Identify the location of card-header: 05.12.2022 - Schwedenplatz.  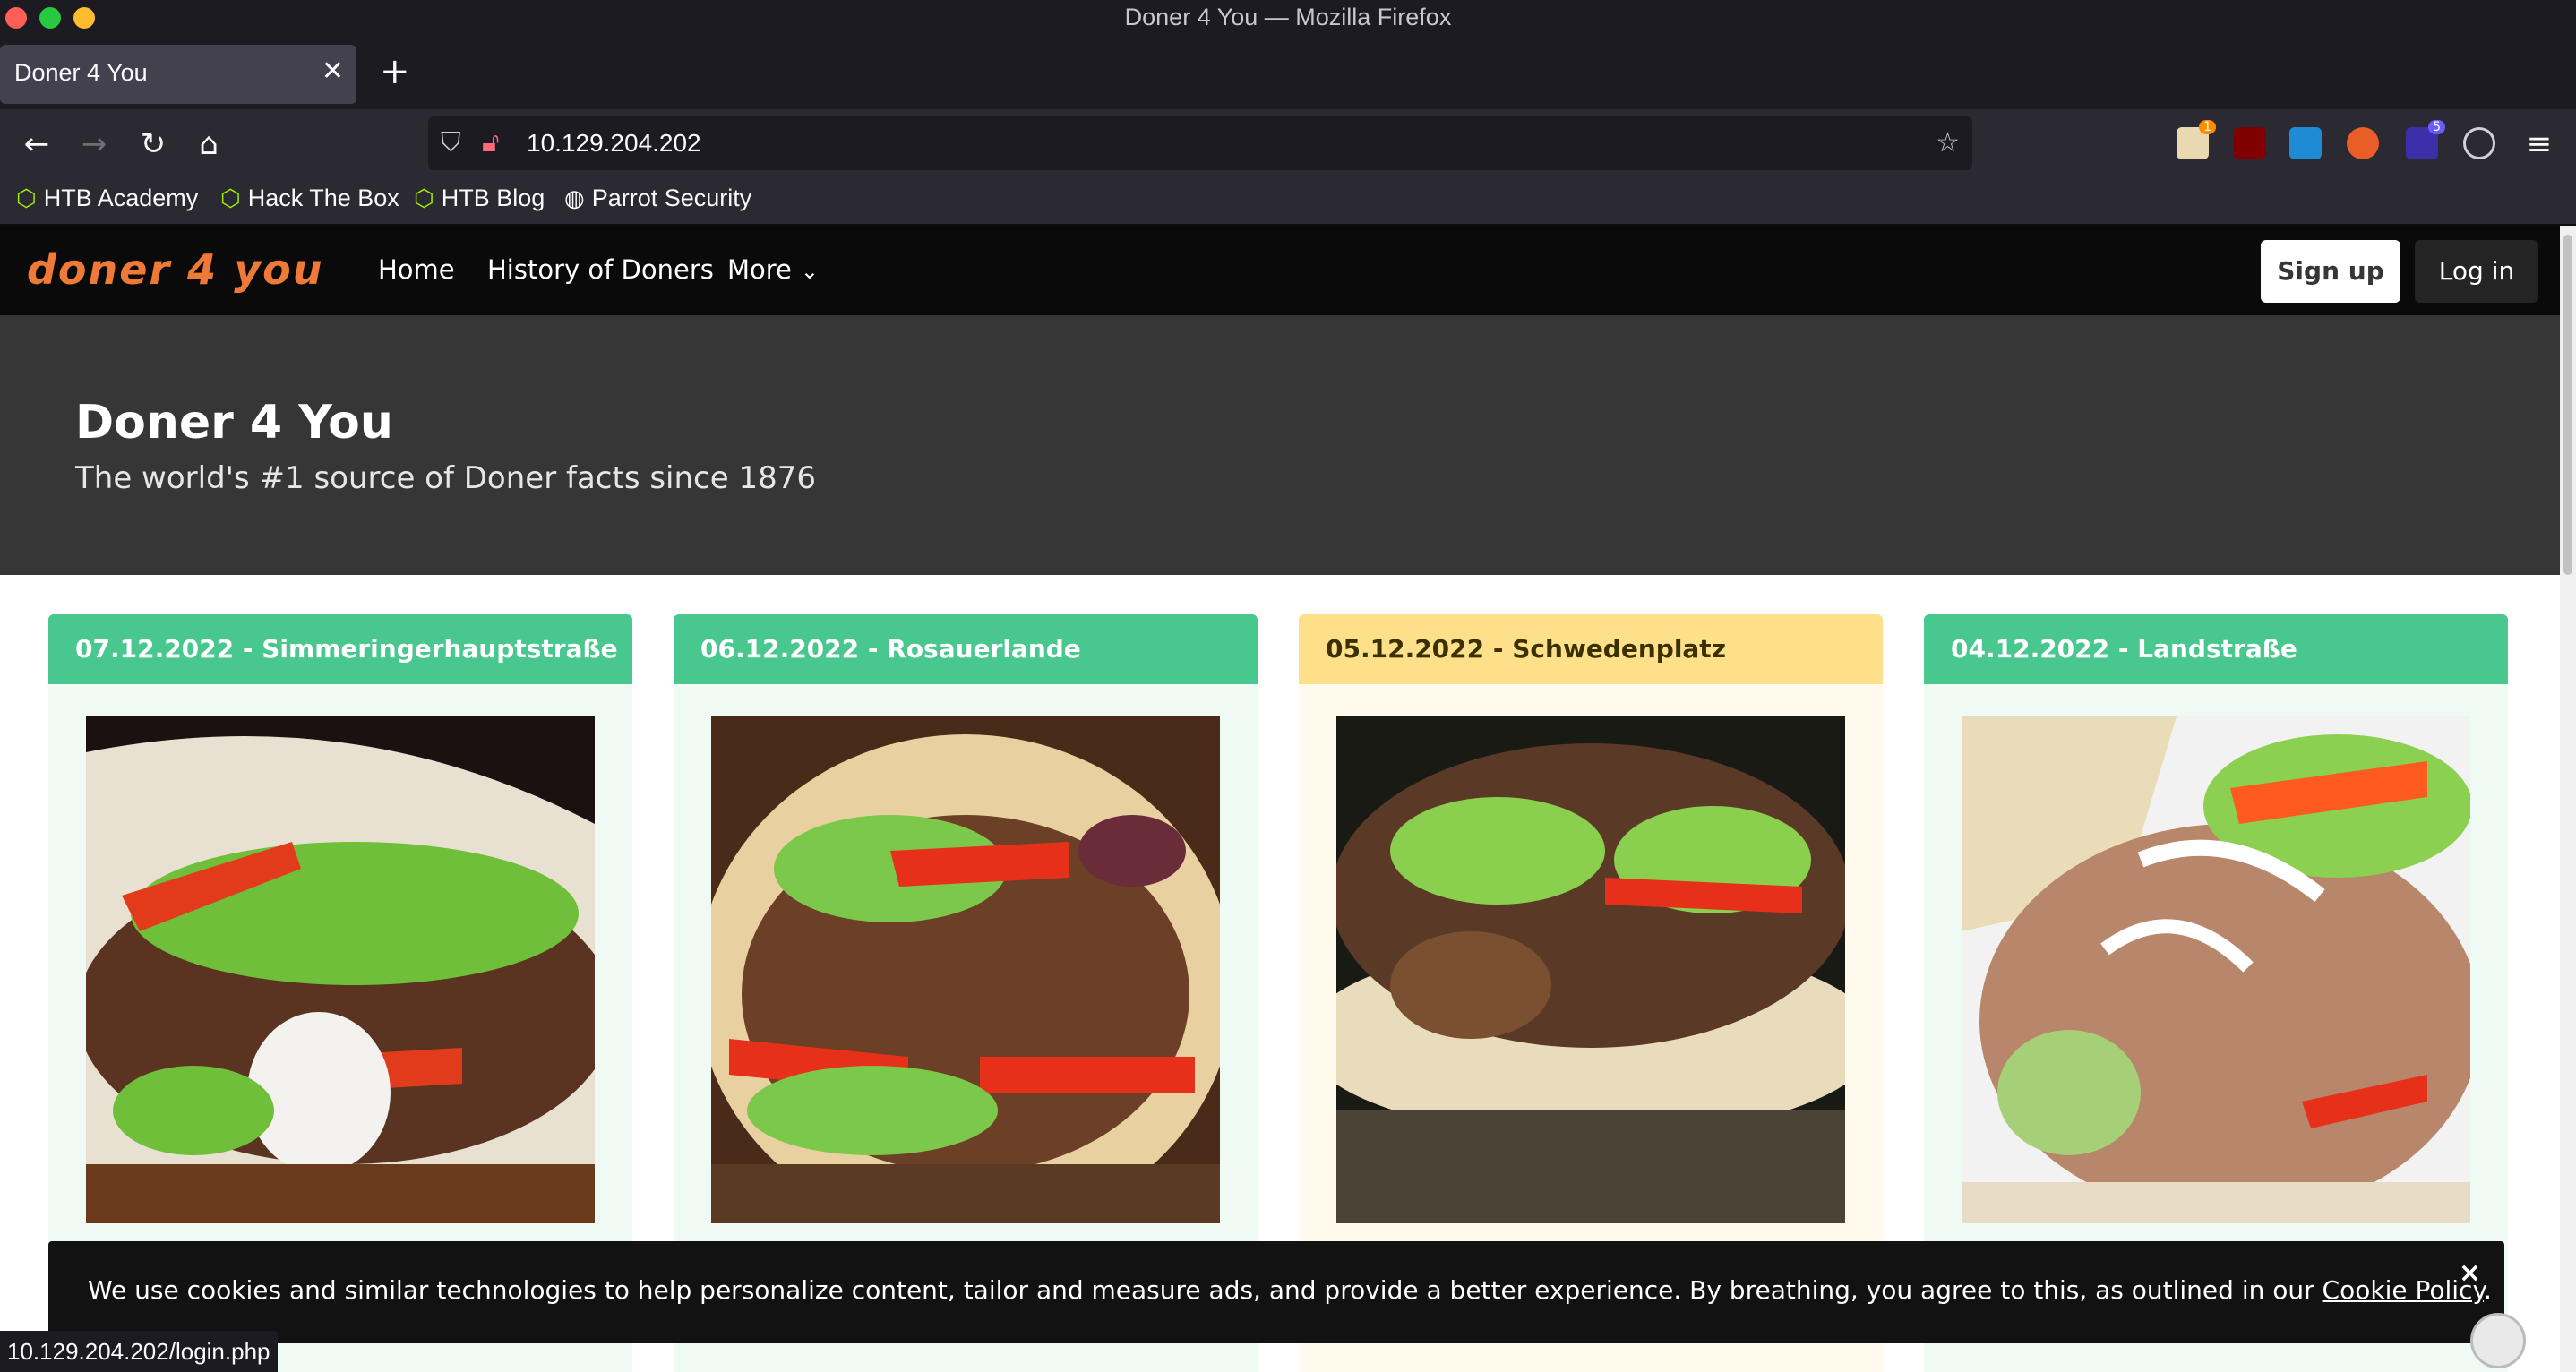
(1591, 649).